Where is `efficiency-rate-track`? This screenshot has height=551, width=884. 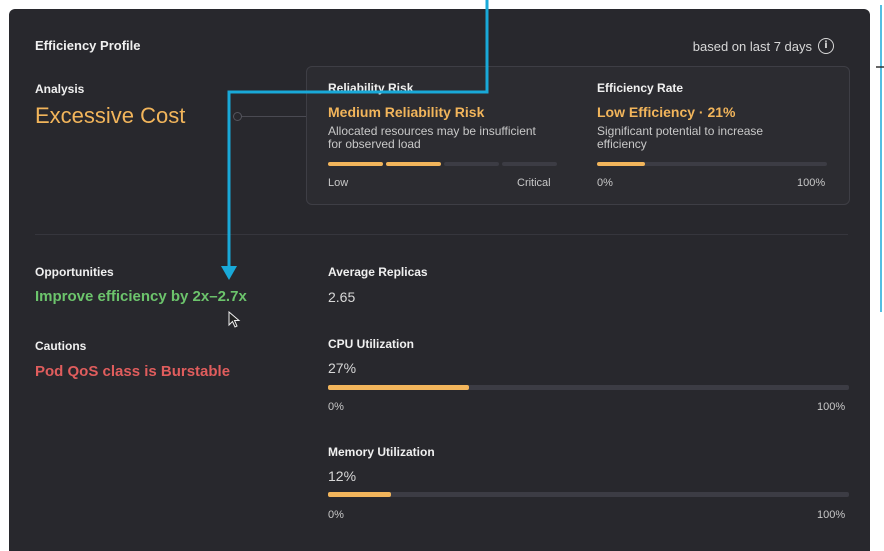
efficiency-rate-track is located at coordinates (712, 164).